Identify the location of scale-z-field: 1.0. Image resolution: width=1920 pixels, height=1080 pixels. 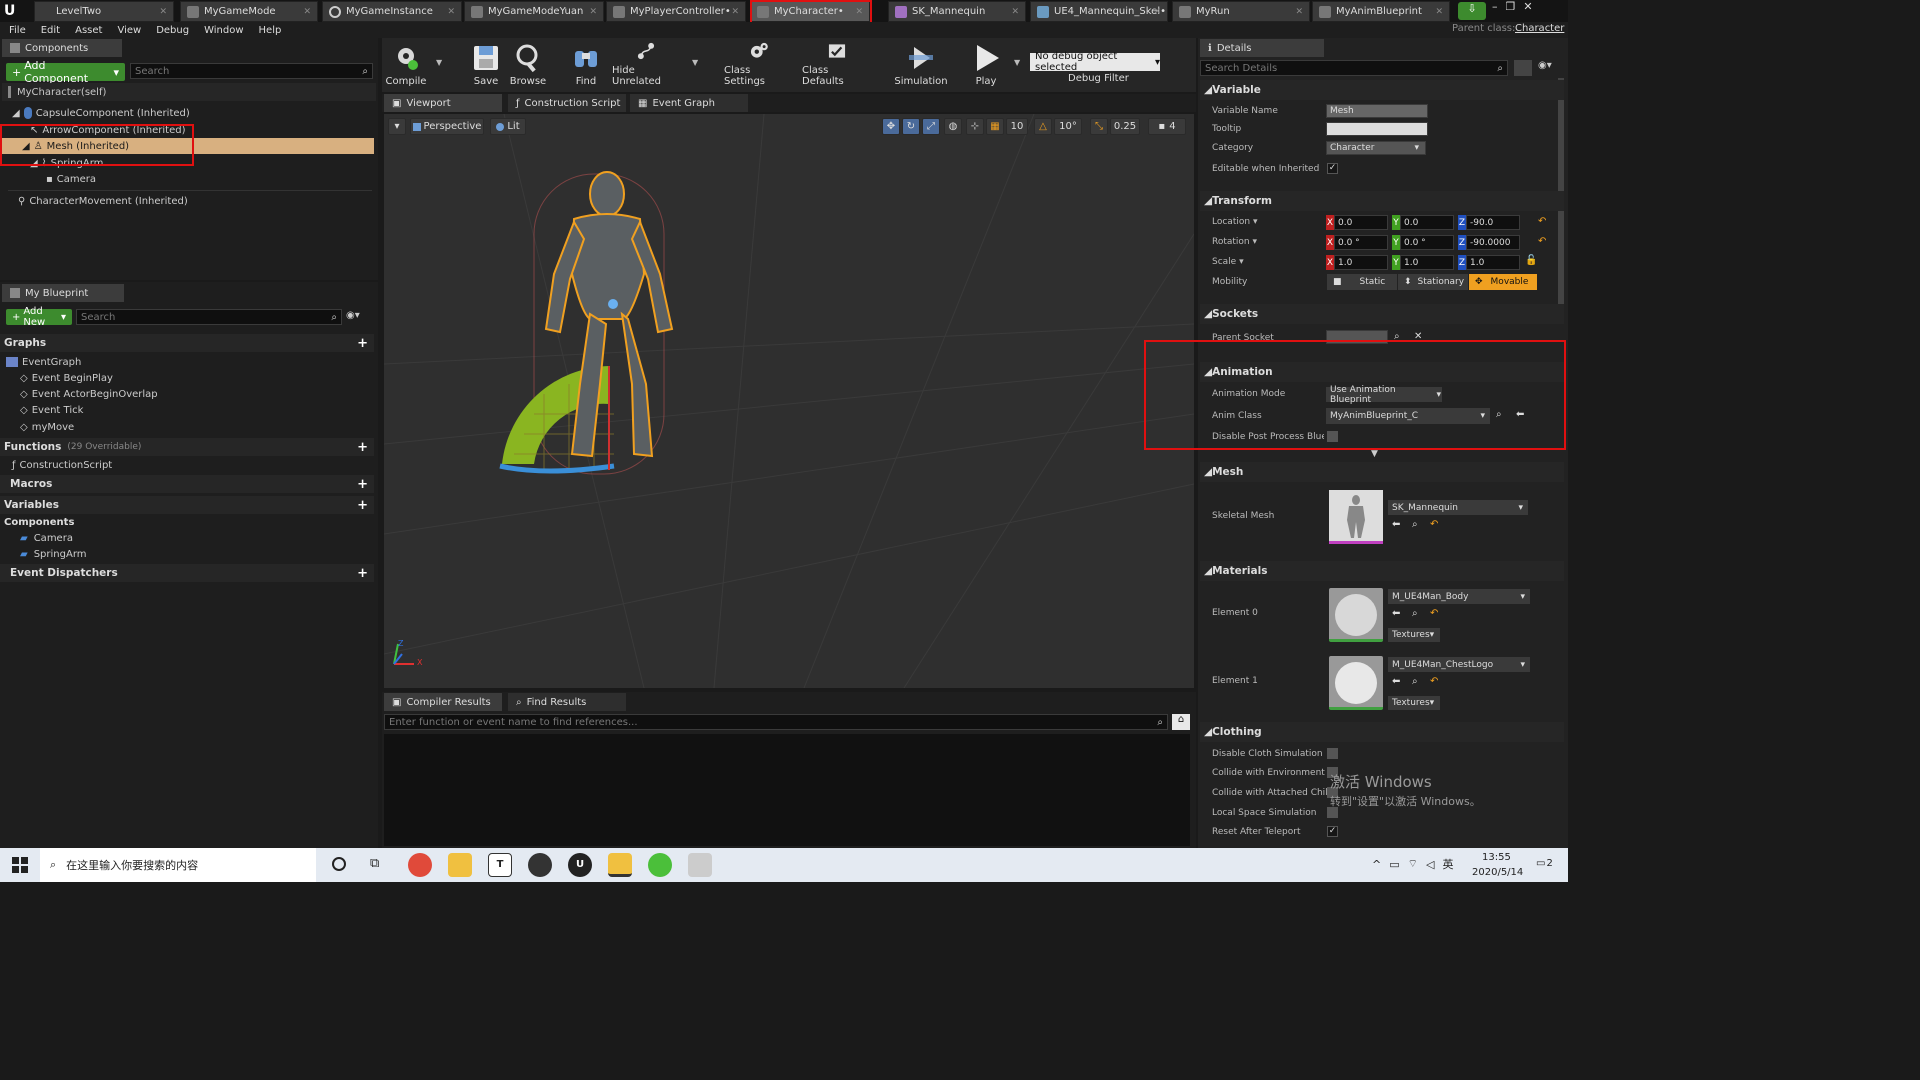
(1493, 262).